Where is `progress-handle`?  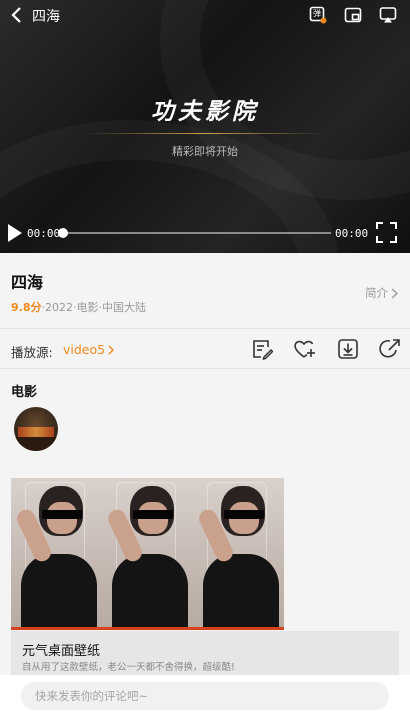
progress-handle is located at coordinates (63, 233).